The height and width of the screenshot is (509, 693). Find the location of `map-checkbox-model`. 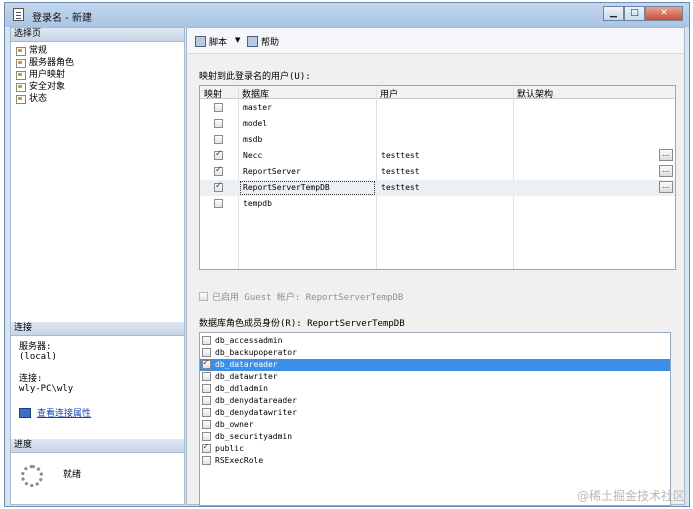

map-checkbox-model is located at coordinates (218, 123).